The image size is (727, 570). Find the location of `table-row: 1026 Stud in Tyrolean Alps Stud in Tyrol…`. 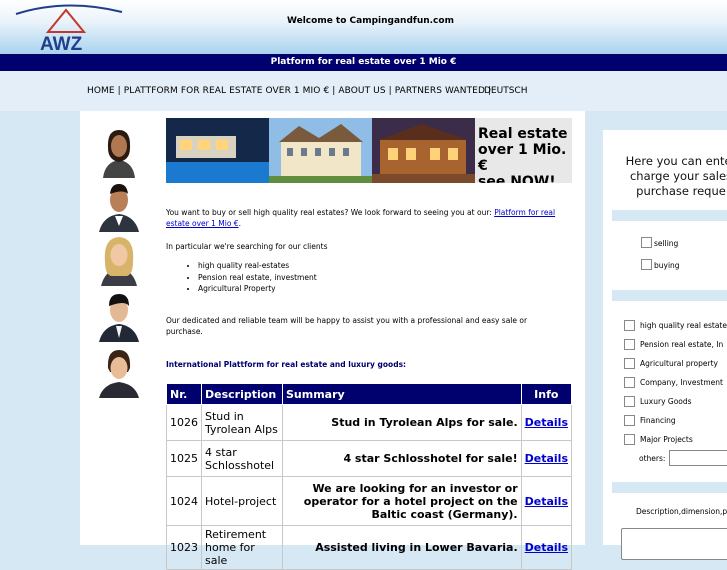

table-row: 1026 Stud in Tyrolean Alps Stud in Tyrol… is located at coordinates (369, 422).